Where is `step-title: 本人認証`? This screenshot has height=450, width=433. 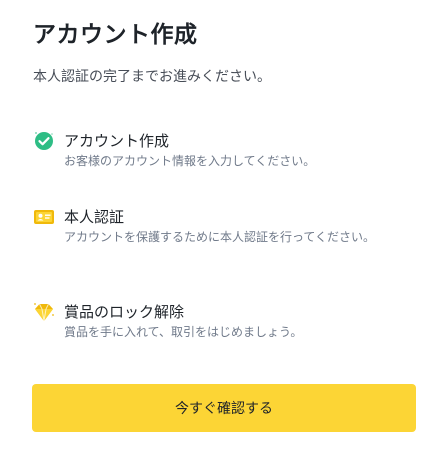
step-title: 本人認証 is located at coordinates (94, 217).